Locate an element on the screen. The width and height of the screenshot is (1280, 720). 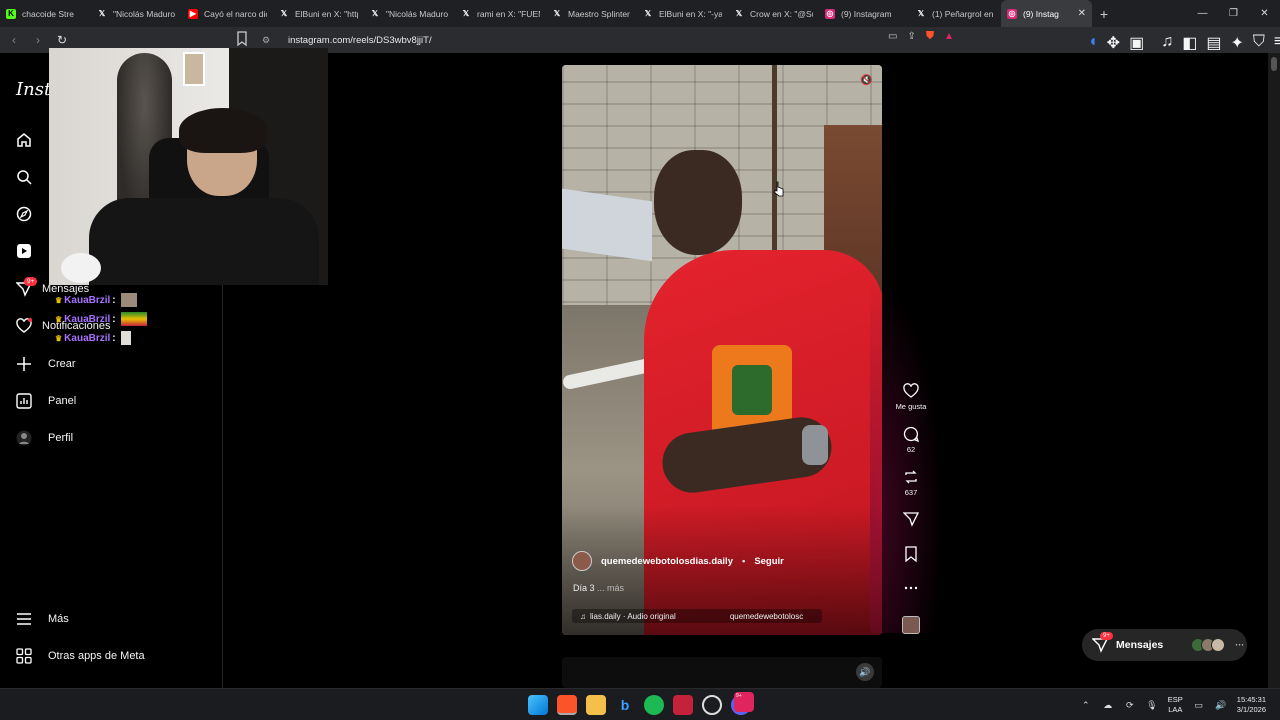
reload-button: ↻ is located at coordinates (62, 40).